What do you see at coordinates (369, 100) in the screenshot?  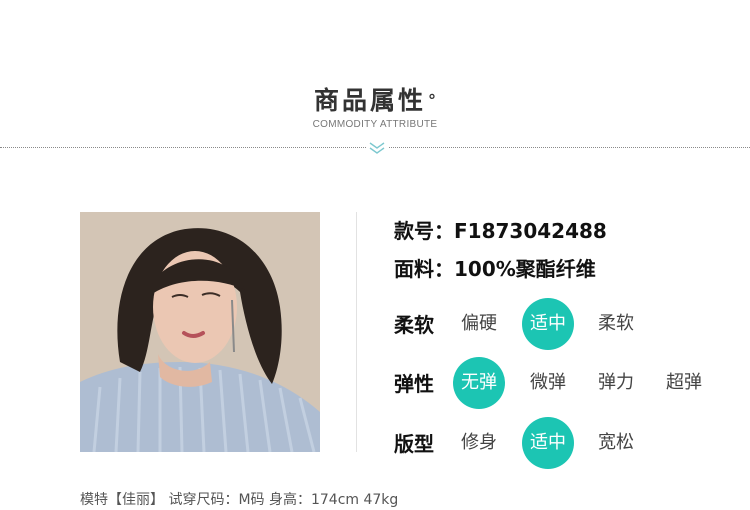 I see `section-title-text: 商品属性` at bounding box center [369, 100].